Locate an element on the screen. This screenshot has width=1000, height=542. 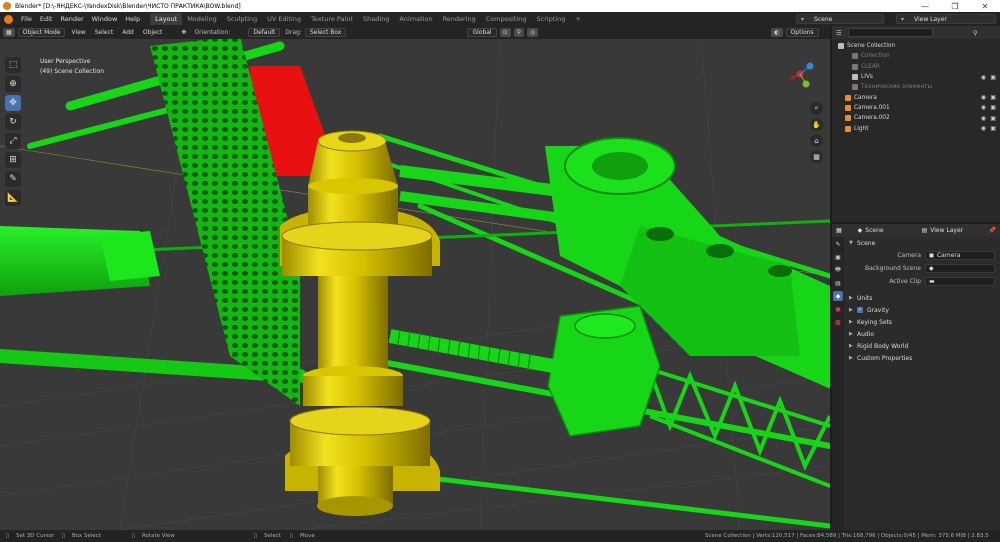
scene-panel-header: ▼ Scene is located at coordinates (922, 243).